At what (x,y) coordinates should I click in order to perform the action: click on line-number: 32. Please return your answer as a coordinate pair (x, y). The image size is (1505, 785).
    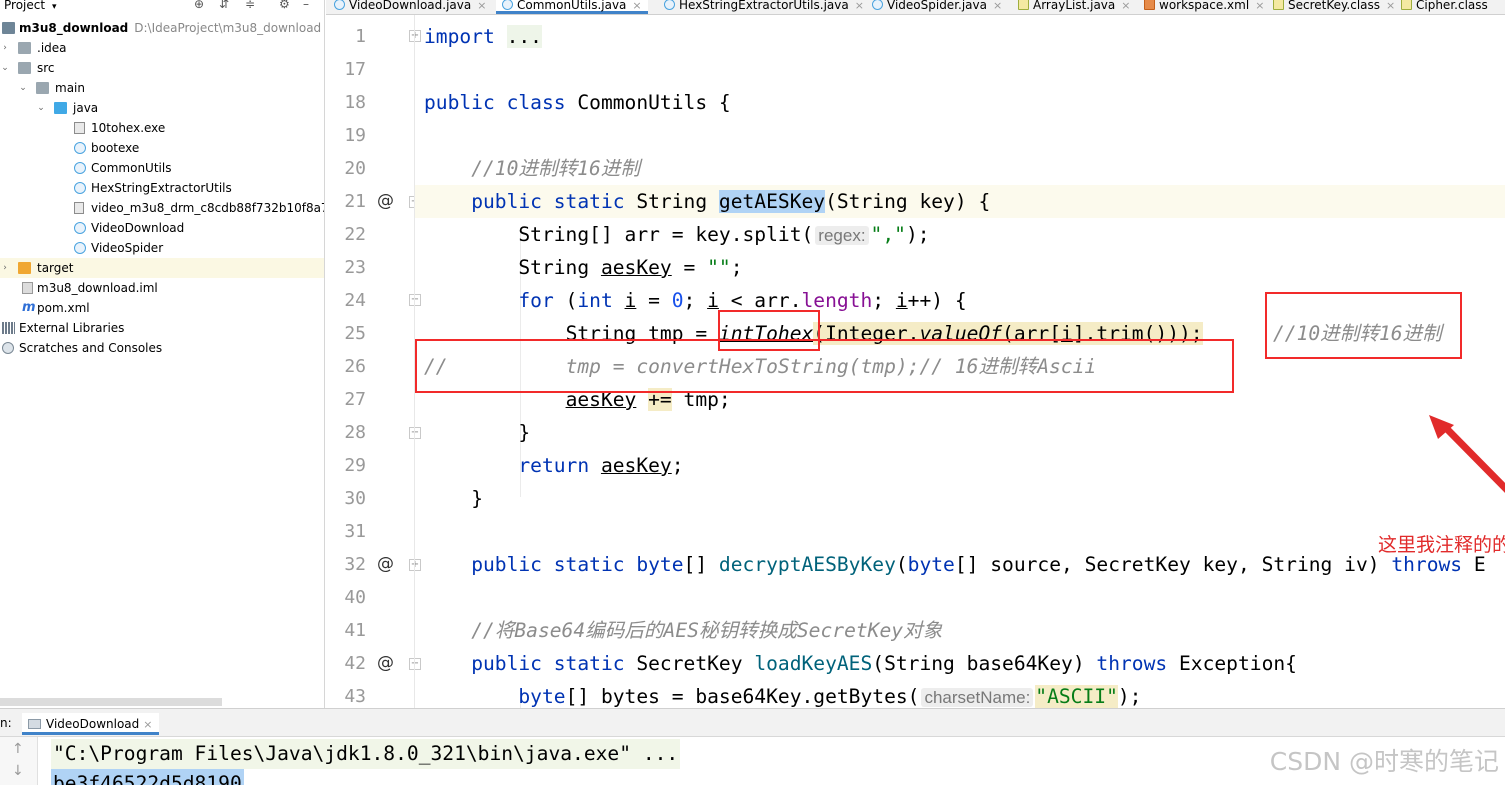
    Looking at the image, I should click on (355, 564).